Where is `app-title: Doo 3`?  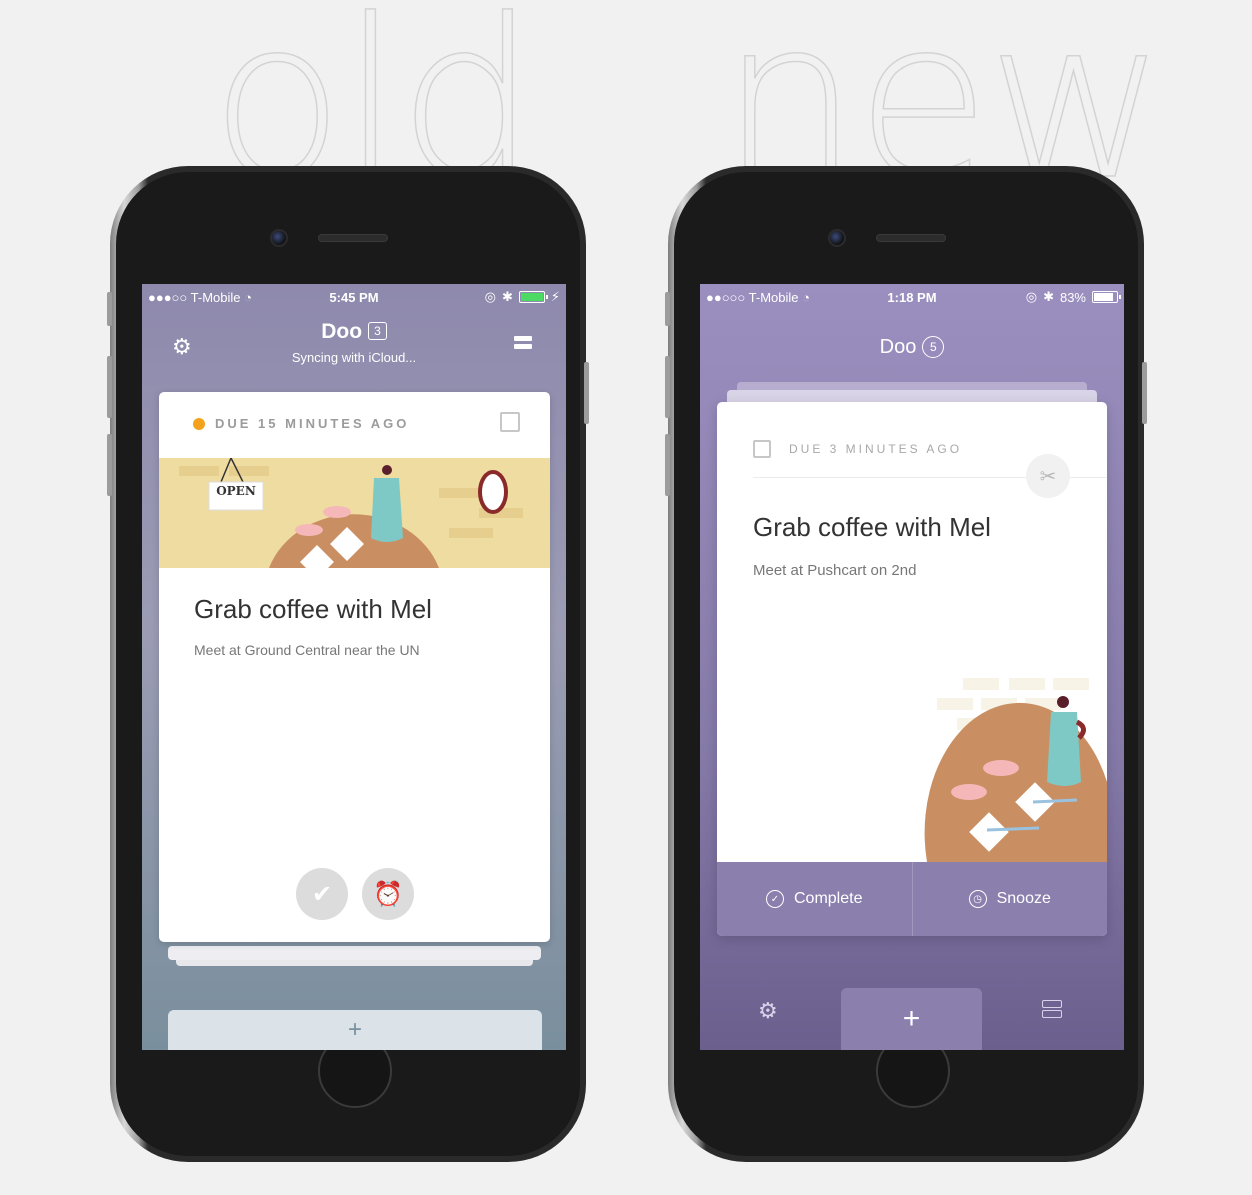
app-title: Doo 3 is located at coordinates (354, 332).